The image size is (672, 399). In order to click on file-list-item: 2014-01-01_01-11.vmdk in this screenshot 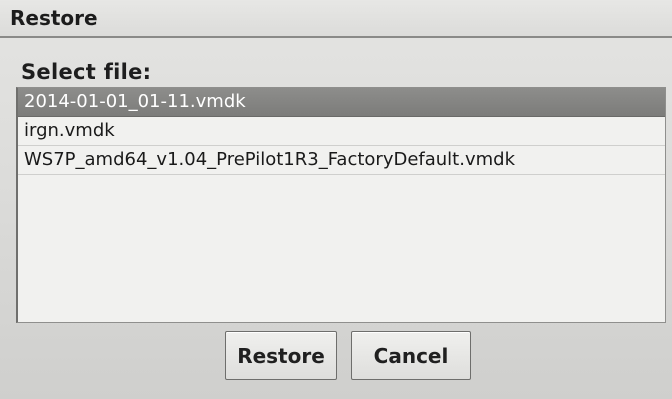, I will do `click(341, 102)`.